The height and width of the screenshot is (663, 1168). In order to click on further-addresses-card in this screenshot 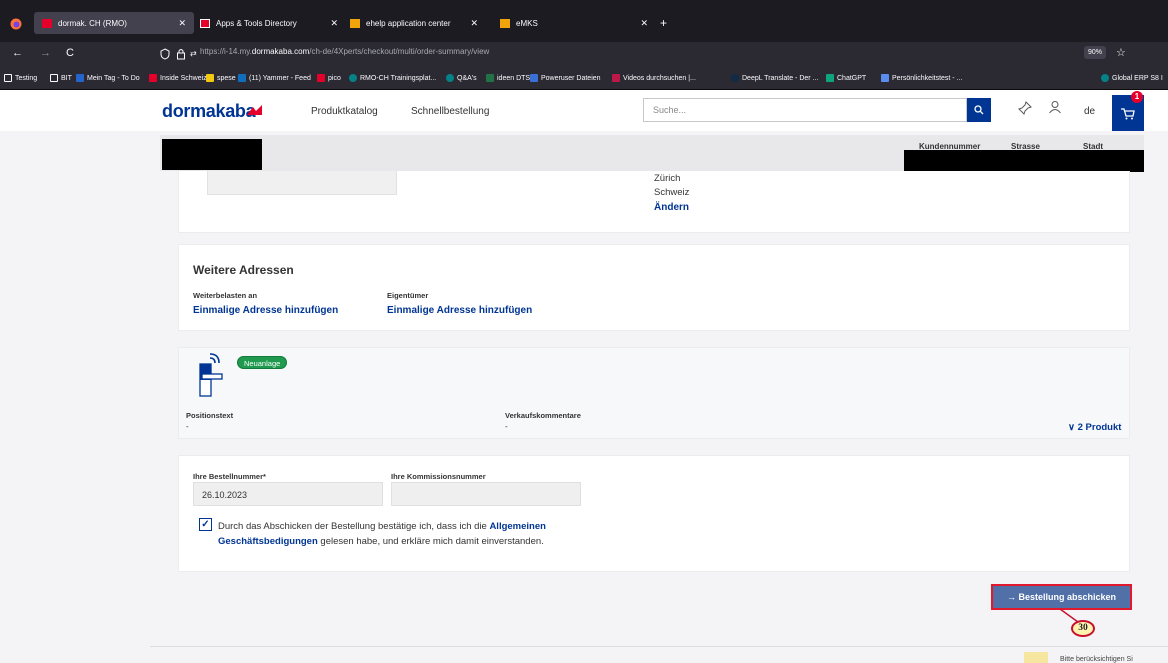, I will do `click(654, 287)`.